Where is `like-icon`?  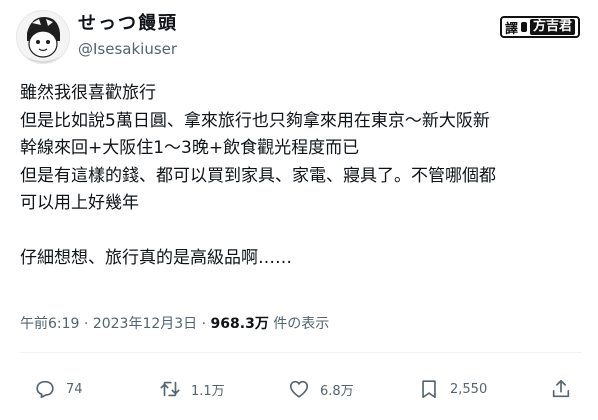 like-icon is located at coordinates (299, 389).